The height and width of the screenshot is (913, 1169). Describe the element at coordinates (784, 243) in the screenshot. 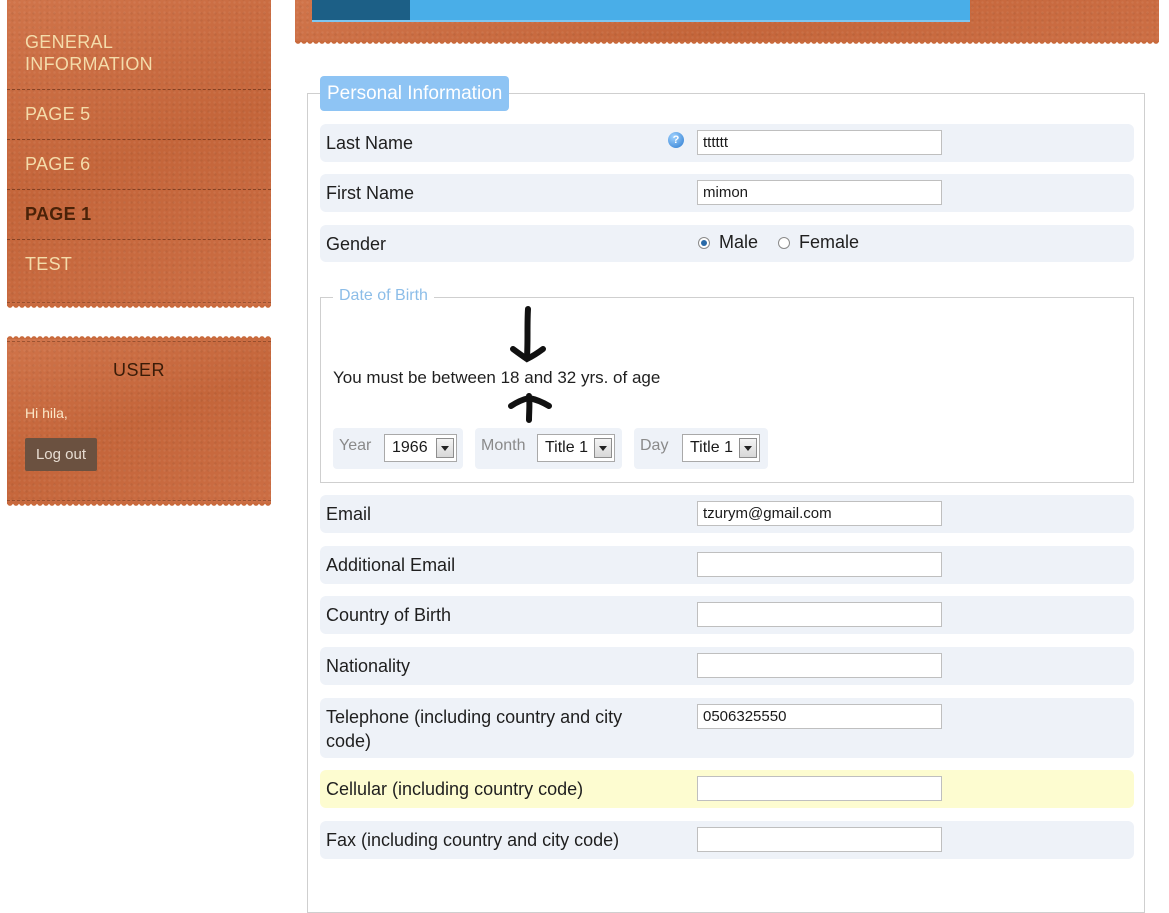

I see `female-radio` at that location.